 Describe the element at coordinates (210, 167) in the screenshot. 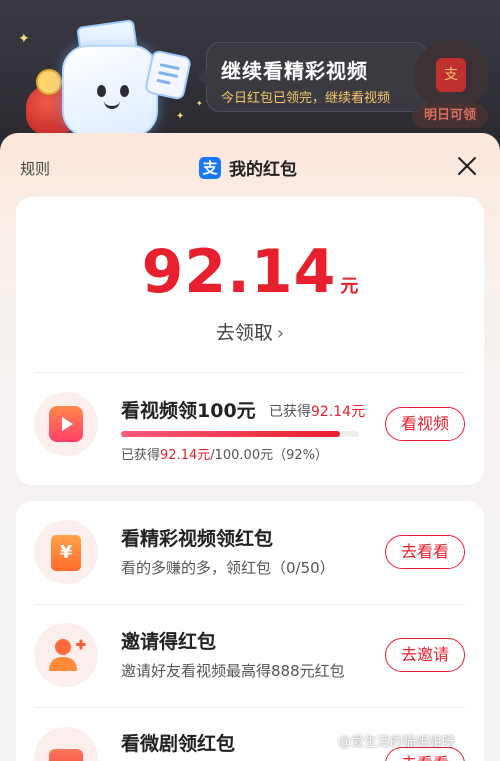

I see `alipay-logo-icon: 支` at that location.